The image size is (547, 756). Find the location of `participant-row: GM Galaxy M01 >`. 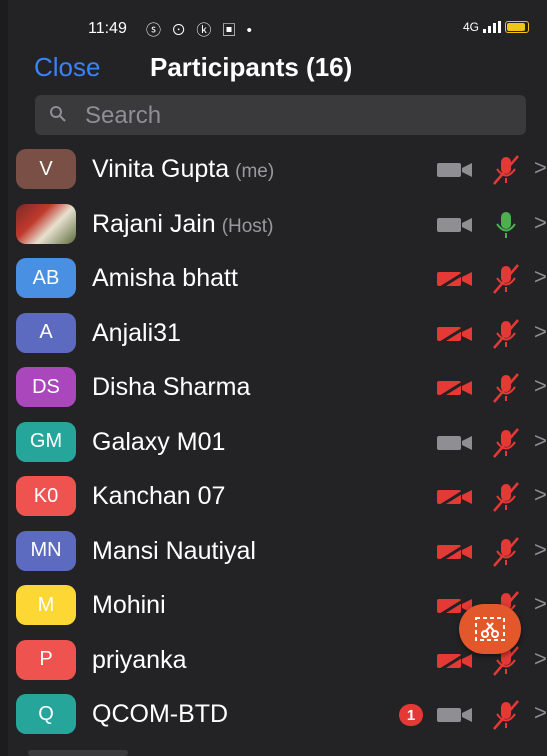

participant-row: GM Galaxy M01 > is located at coordinates (277, 442).